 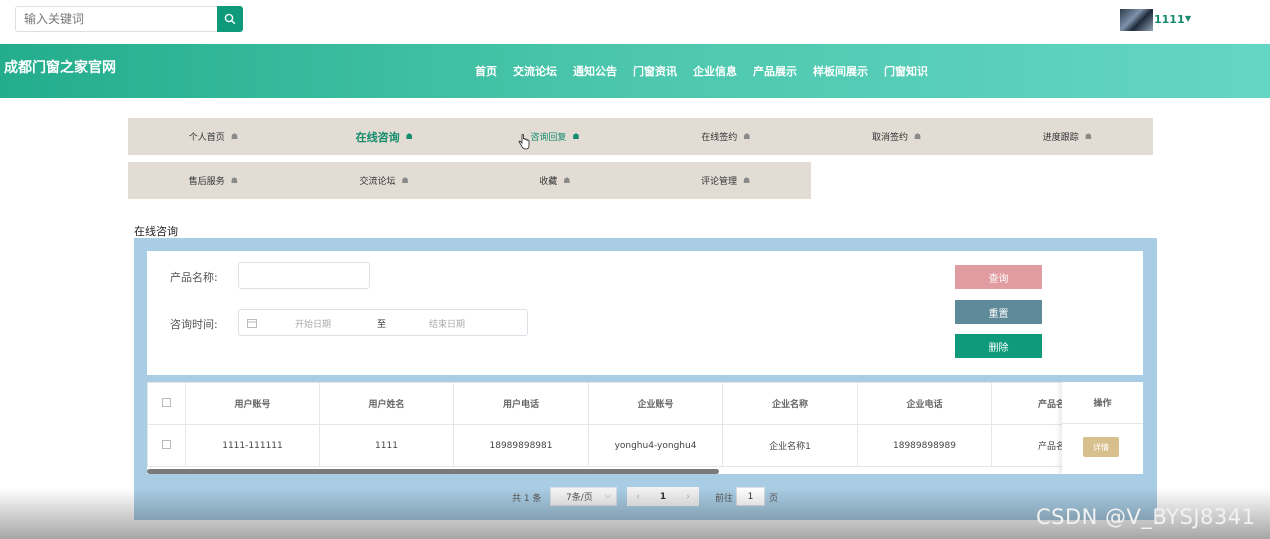 I want to click on username: 1111, so click(x=1169, y=19).